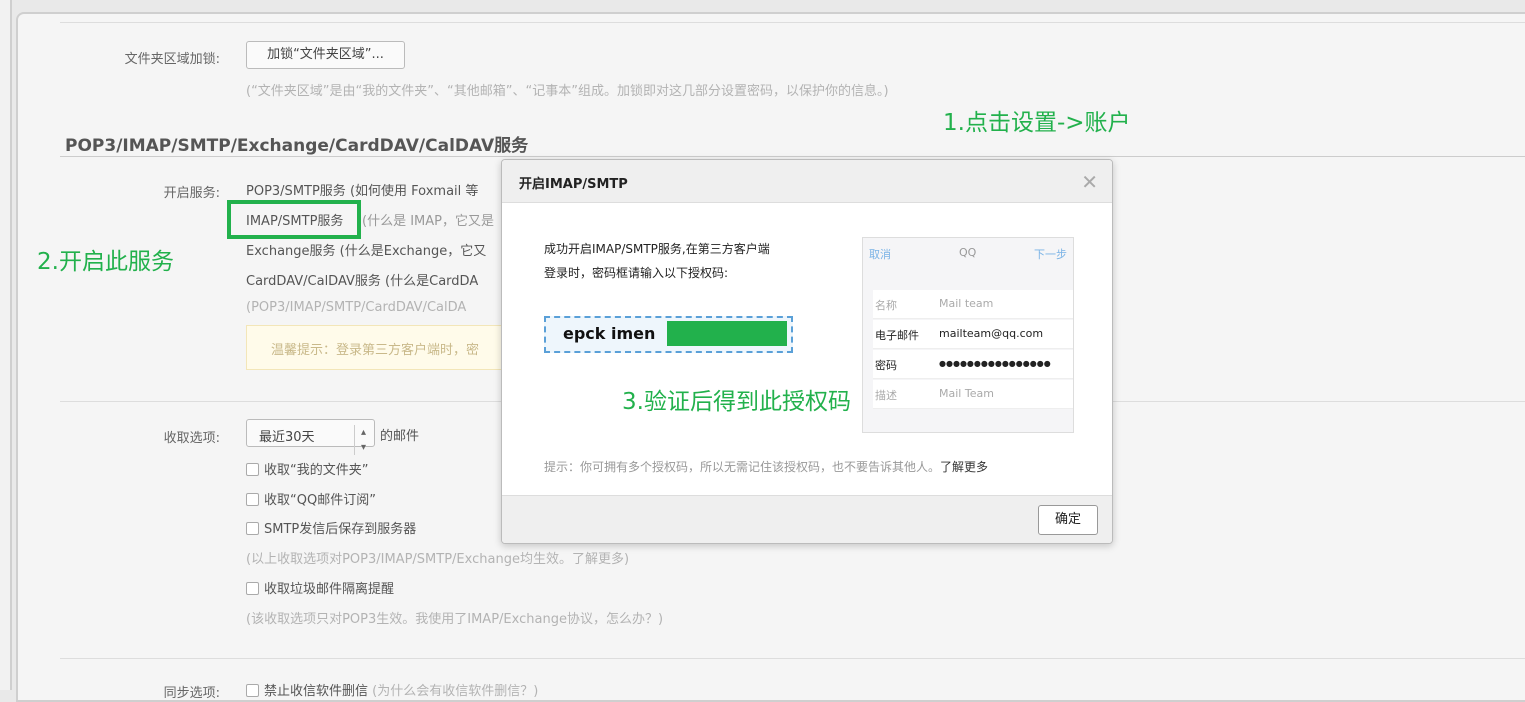 The height and width of the screenshot is (702, 1525). I want to click on dialog-hint: 提示：你可拥有多个授权码，所以无需记住该授权码，也不要告诉其他人。了解更多, so click(766, 466).